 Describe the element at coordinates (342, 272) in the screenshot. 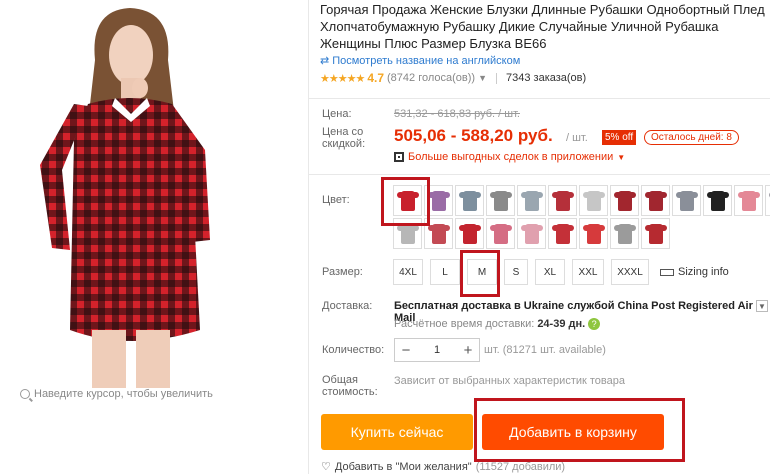

I see `size-label: Размер:` at that location.